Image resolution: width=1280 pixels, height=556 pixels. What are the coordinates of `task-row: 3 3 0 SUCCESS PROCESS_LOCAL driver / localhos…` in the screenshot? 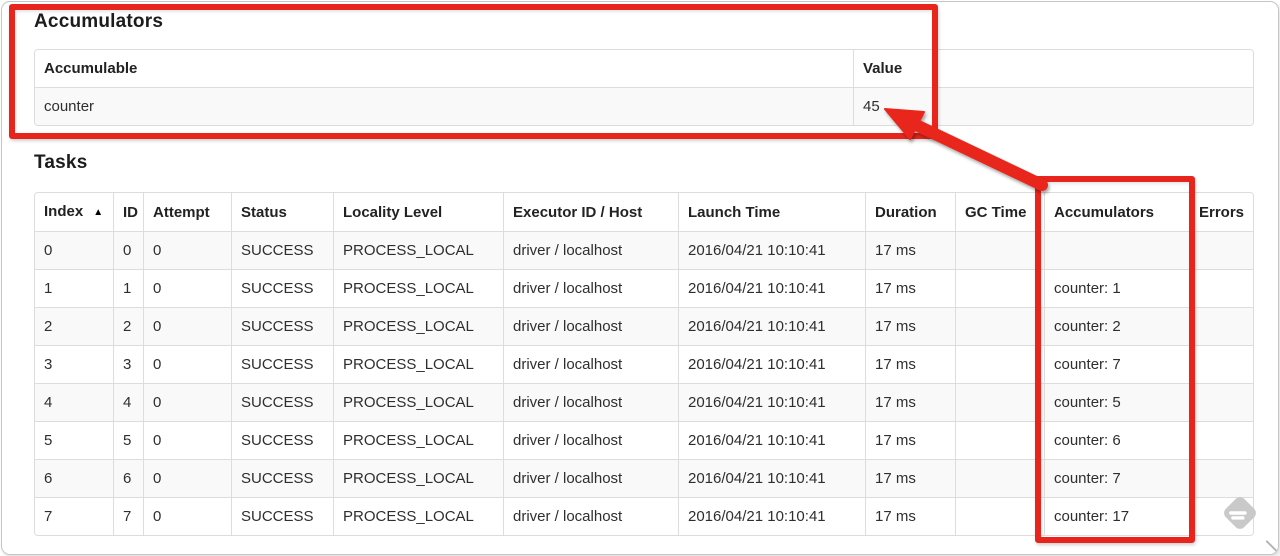 It's located at (644, 364).